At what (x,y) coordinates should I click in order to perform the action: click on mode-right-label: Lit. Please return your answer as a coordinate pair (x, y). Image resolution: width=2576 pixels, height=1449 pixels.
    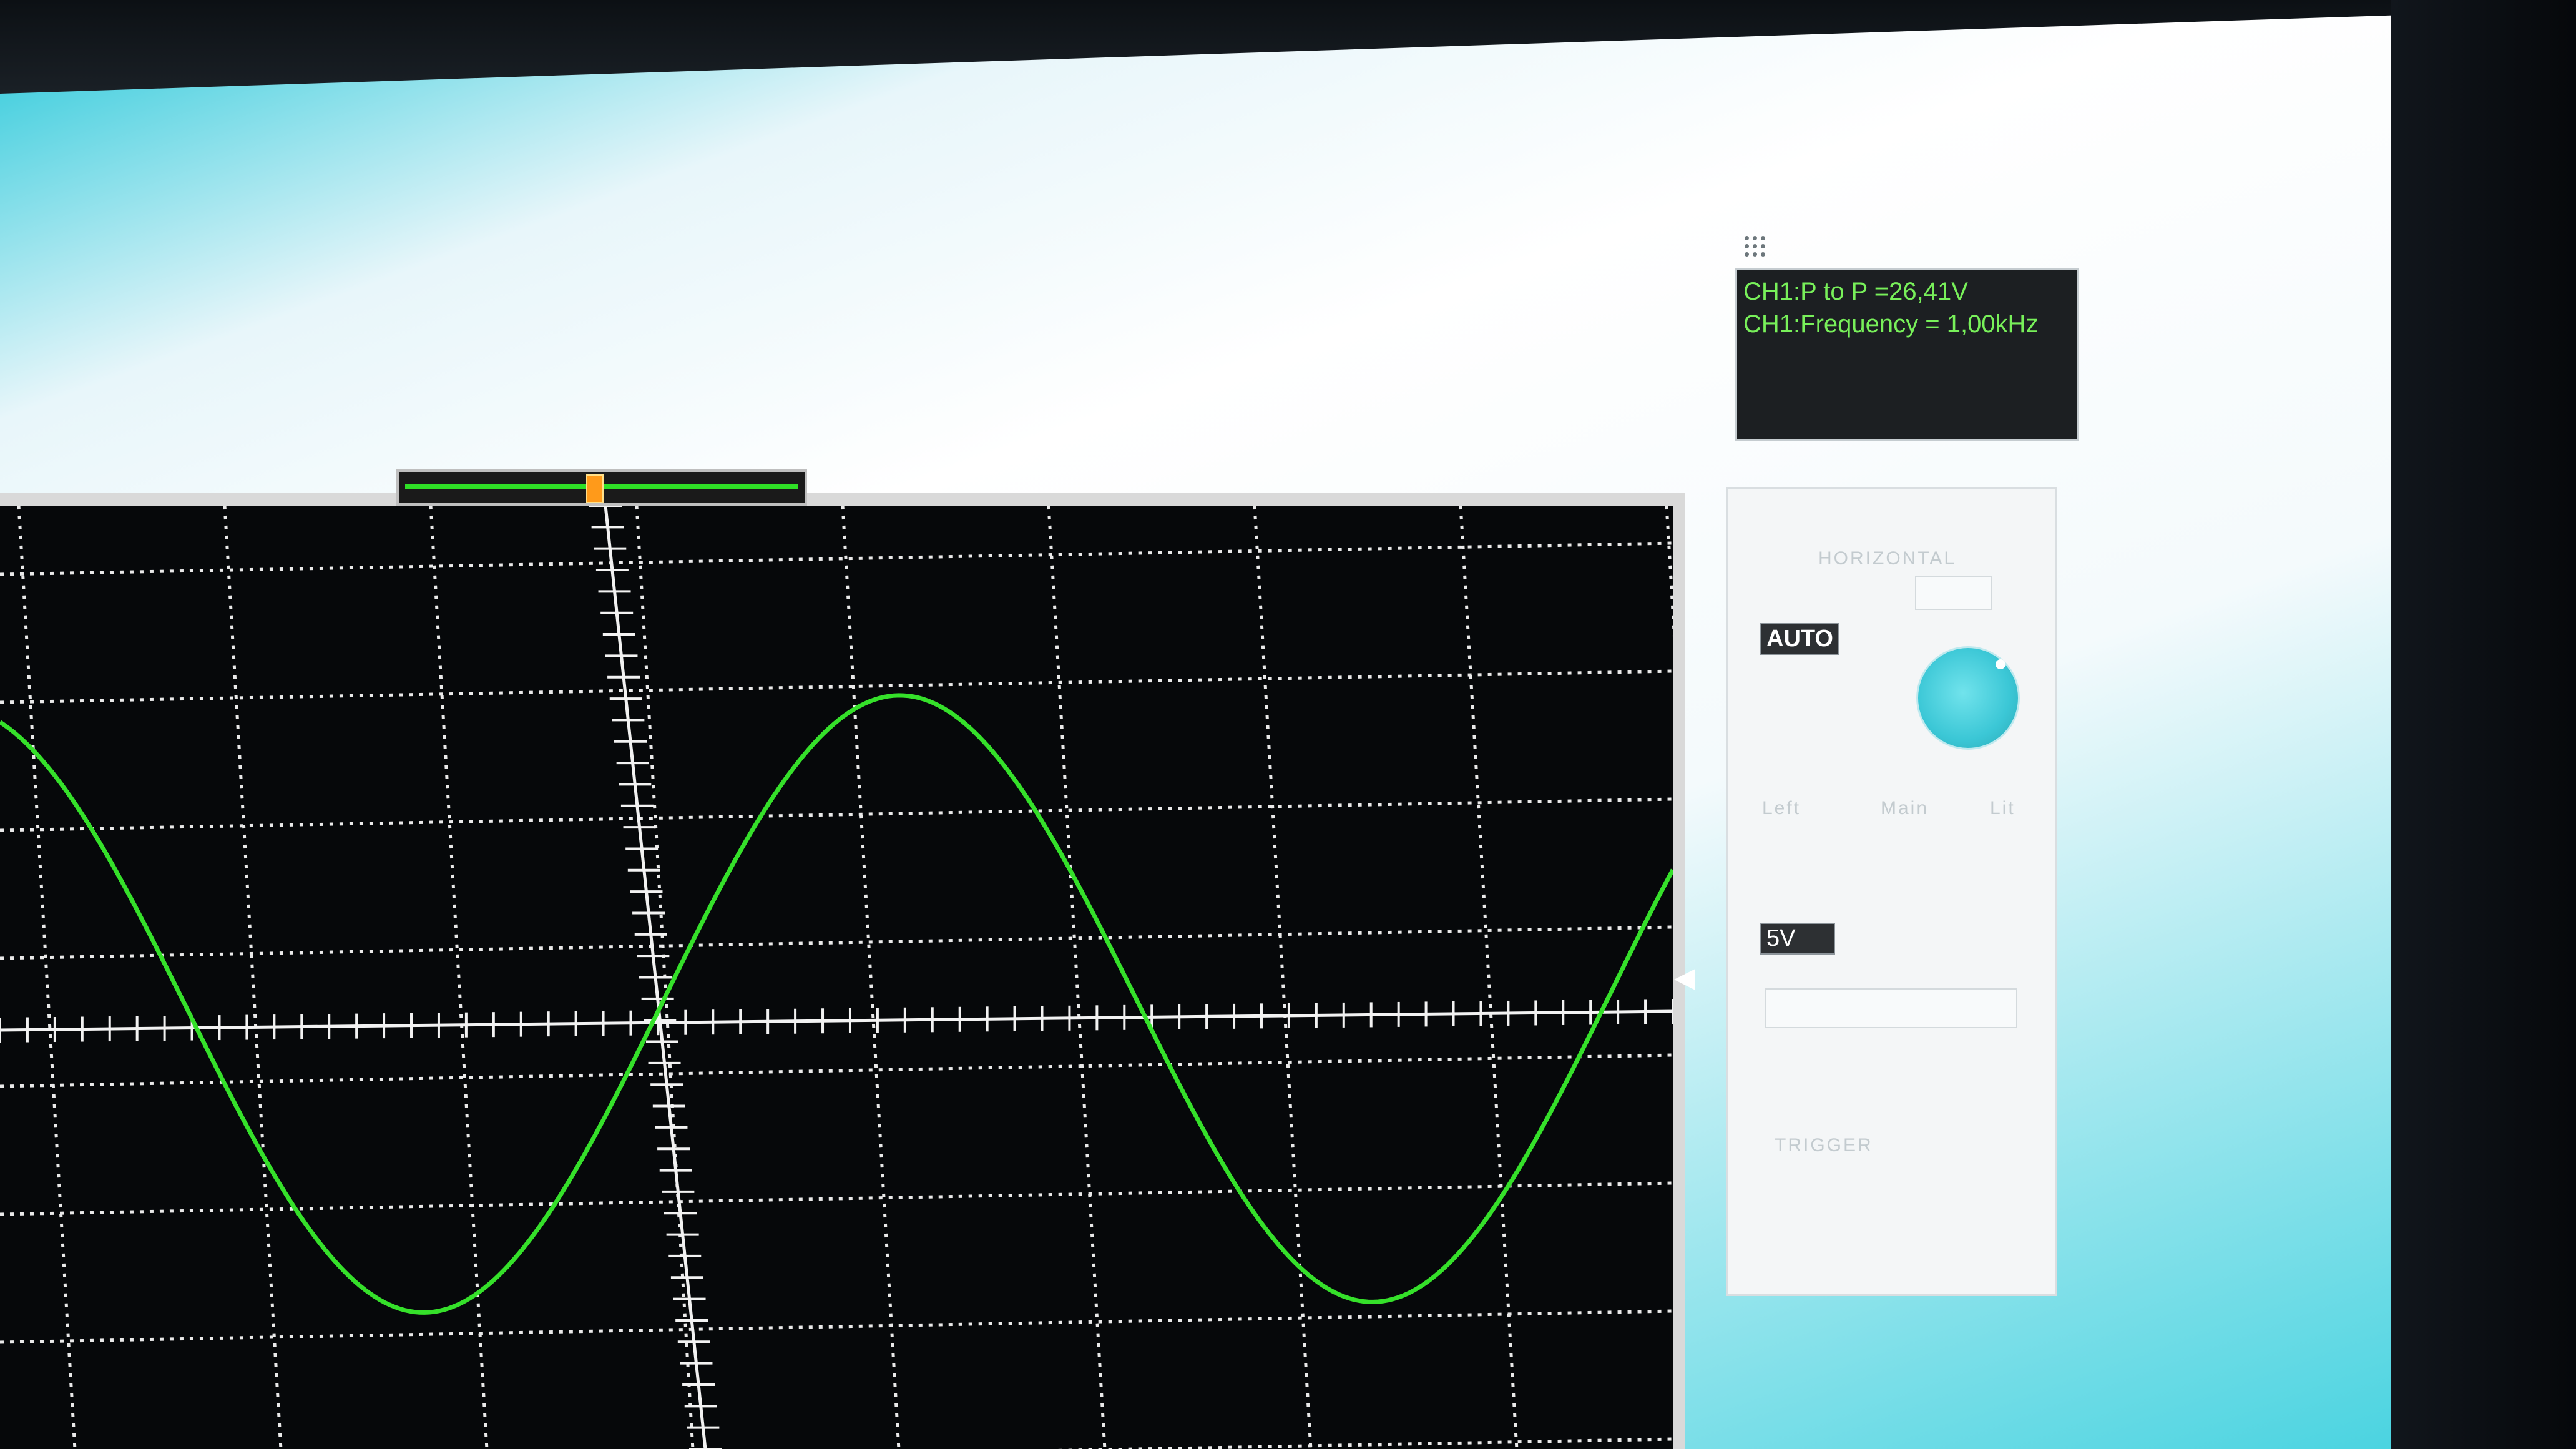
    Looking at the image, I should click on (2002, 809).